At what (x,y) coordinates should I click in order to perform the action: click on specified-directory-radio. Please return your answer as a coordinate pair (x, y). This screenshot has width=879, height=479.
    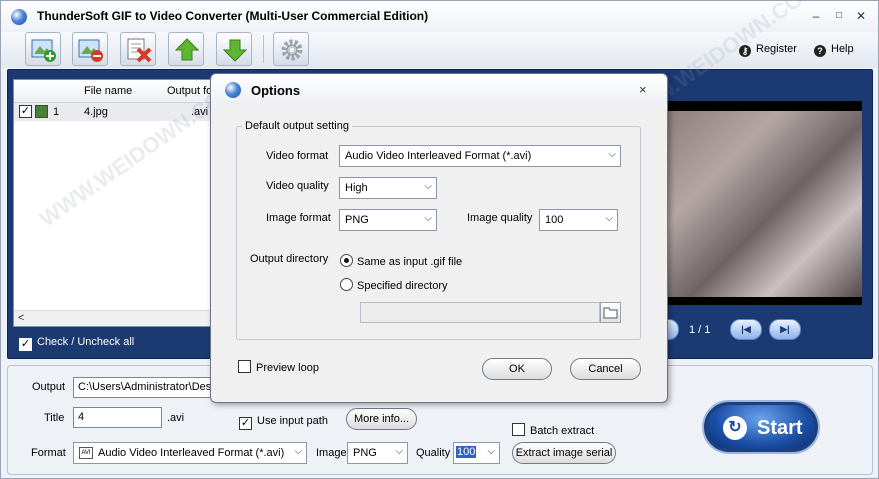
    Looking at the image, I should click on (346, 284).